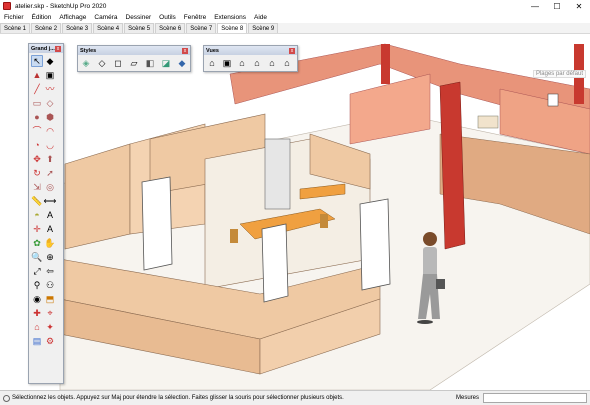 Image resolution: width=590 pixels, height=405 pixels. Describe the element at coordinates (50, 117) in the screenshot. I see `polygon-tool-icon: ⬢` at that location.